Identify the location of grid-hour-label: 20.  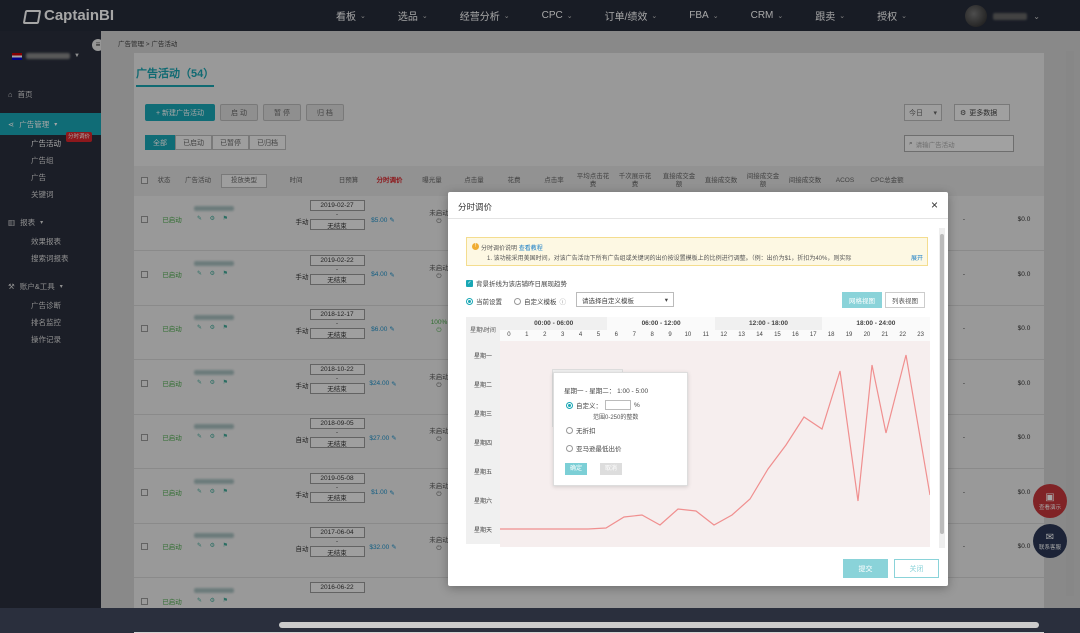
(867, 335).